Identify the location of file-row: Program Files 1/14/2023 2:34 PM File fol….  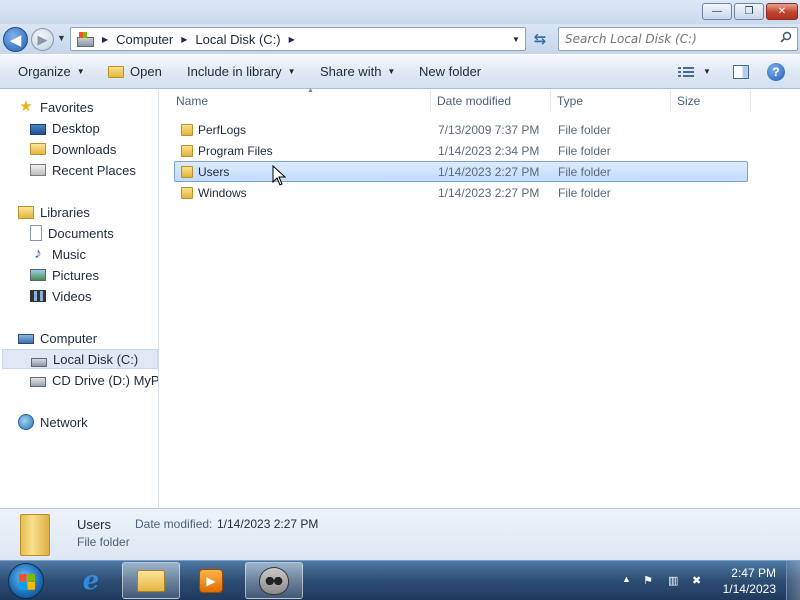
(461, 150).